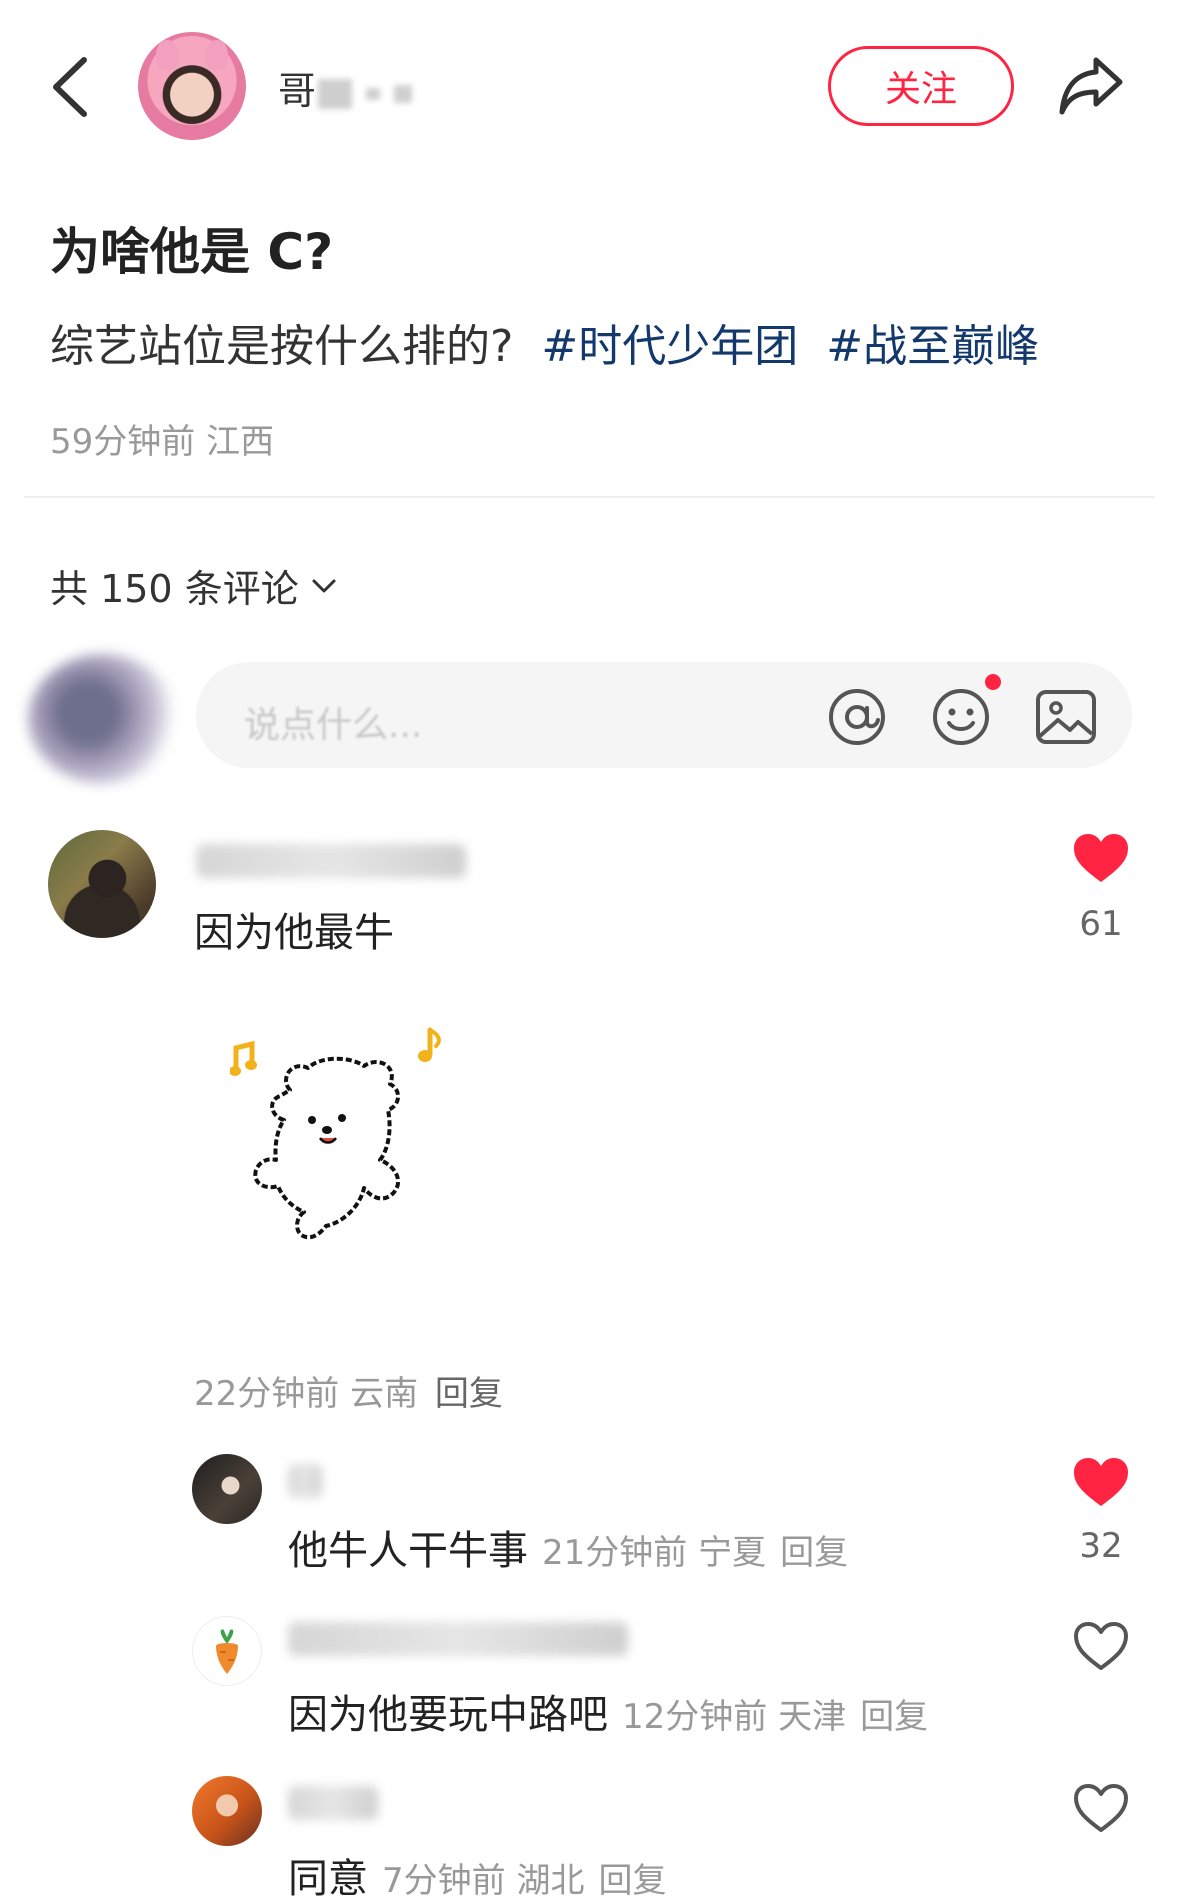 This screenshot has height=1904, width=1179. I want to click on share-icon, so click(1091, 85).